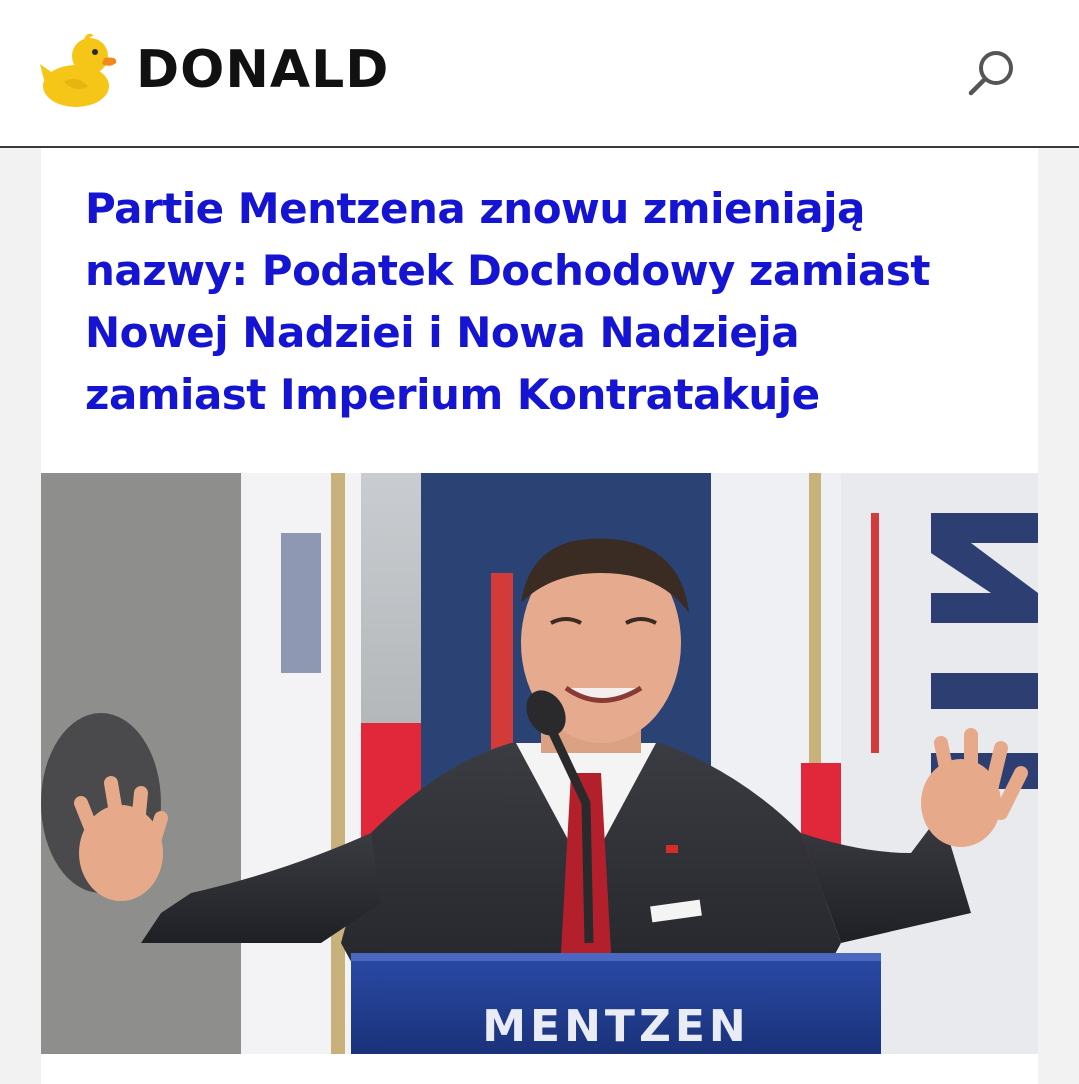 Image resolution: width=1079 pixels, height=1084 pixels. I want to click on search-icon, so click(990, 73).